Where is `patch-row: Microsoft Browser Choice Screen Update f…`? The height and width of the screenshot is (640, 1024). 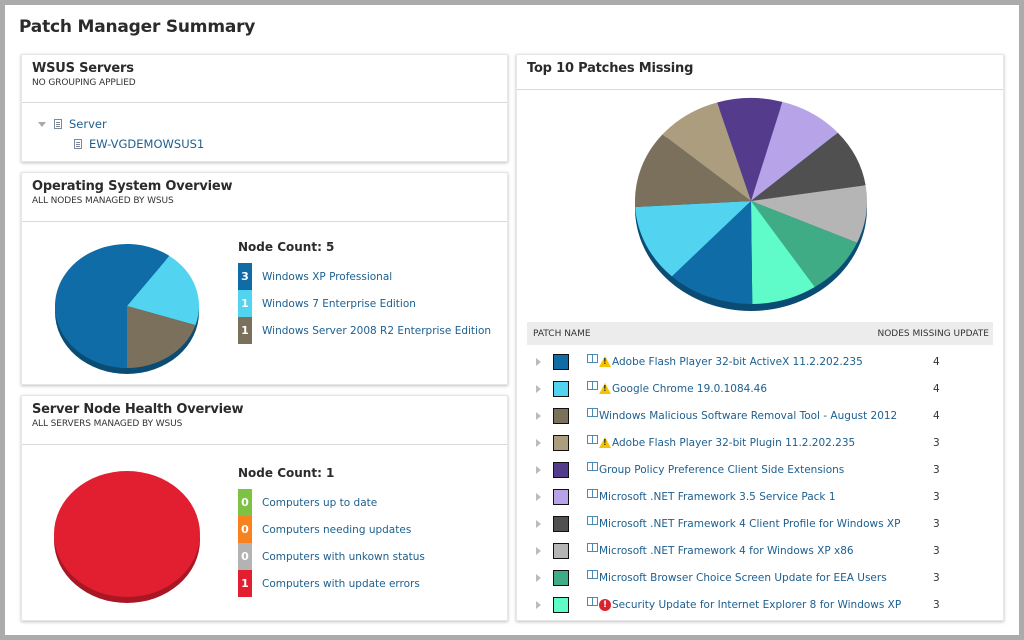
patch-row: Microsoft Browser Choice Screen Update f… is located at coordinates (760, 577).